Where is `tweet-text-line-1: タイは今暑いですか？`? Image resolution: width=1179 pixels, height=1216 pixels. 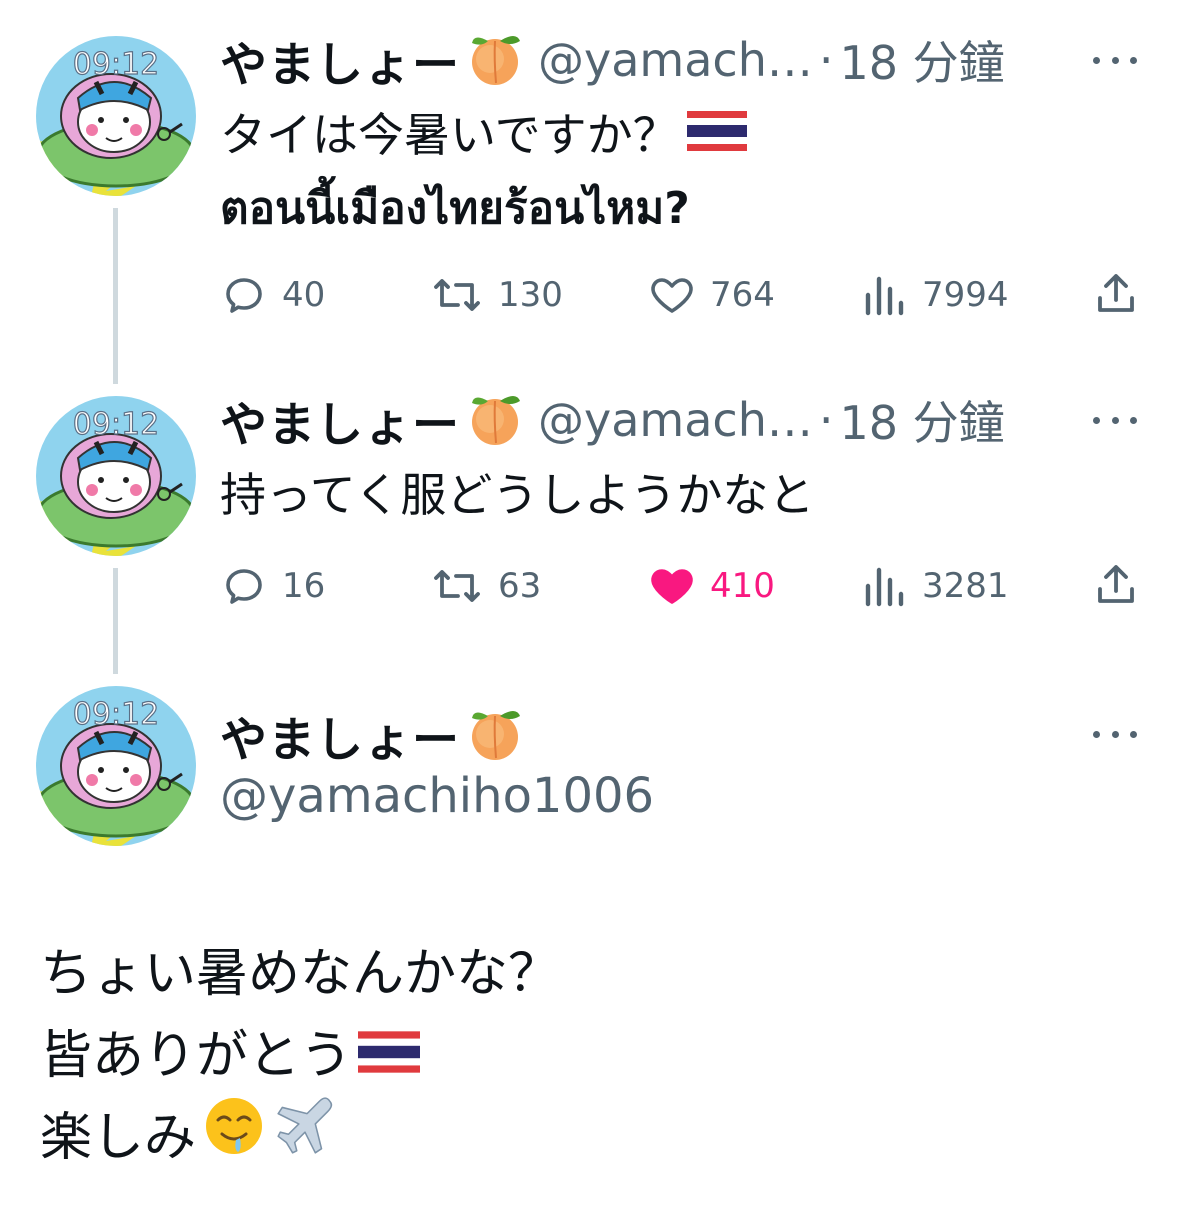
tweet-text-line-1: タイは今暑いですか？ is located at coordinates (449, 135).